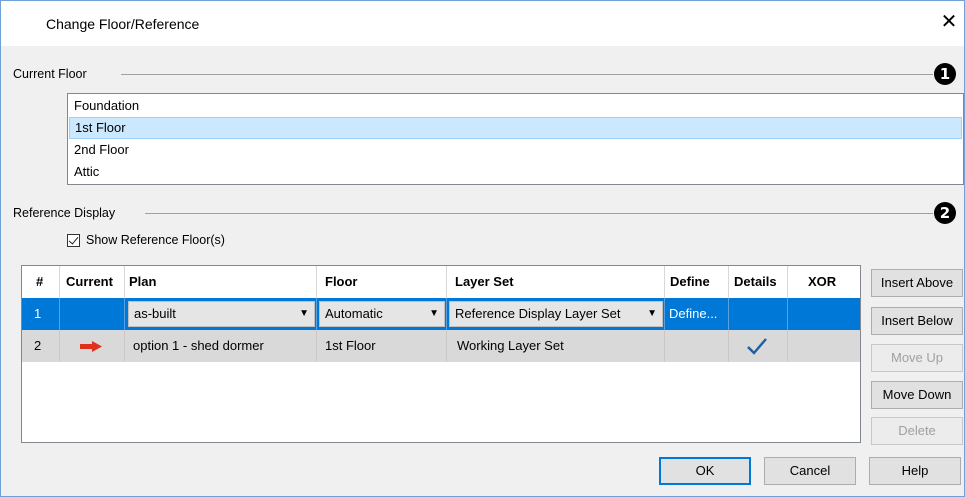 This screenshot has height=497, width=965. I want to click on insert-above-button: Insert Above, so click(917, 283).